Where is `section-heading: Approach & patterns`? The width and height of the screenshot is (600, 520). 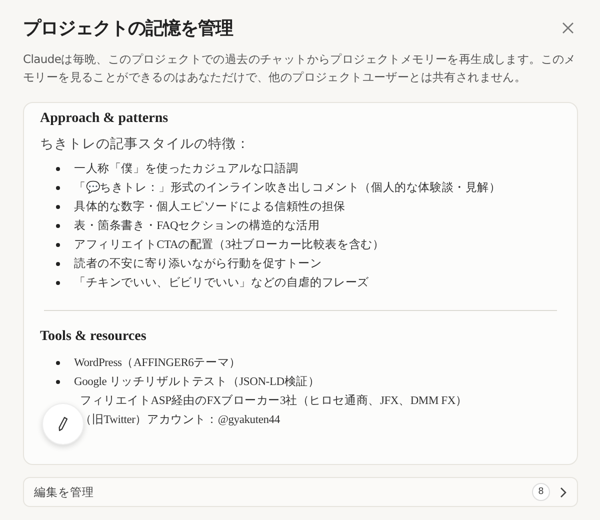 section-heading: Approach & patterns is located at coordinates (105, 119).